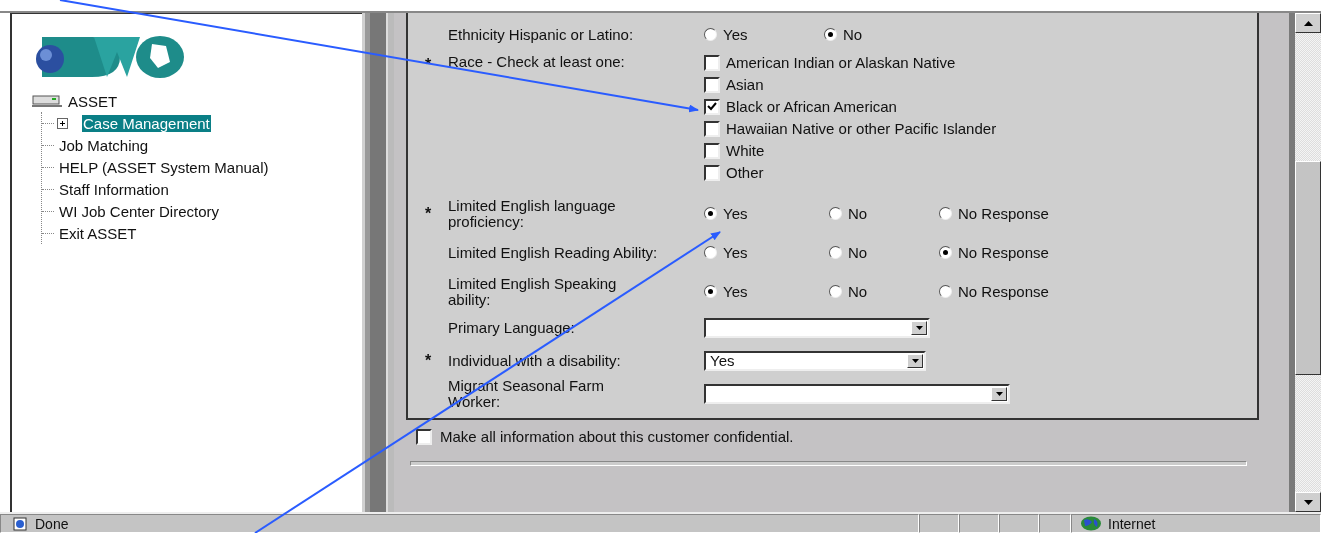  I want to click on scrollbar, so click(1305, 262).